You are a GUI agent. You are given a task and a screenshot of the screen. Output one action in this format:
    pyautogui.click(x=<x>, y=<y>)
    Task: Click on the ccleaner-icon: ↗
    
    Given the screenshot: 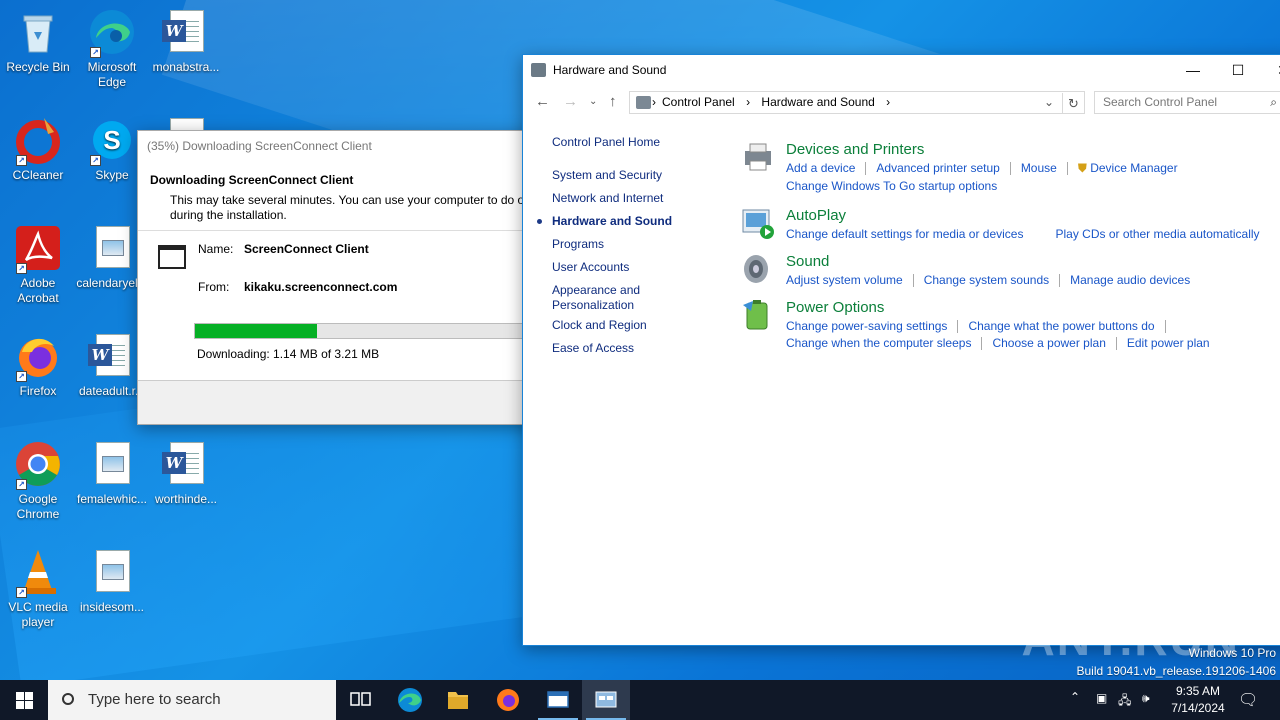 What is the action you would take?
    pyautogui.click(x=38, y=141)
    